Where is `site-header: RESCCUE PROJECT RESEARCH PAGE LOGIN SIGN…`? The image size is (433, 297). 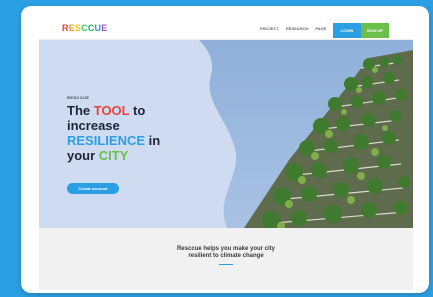
site-header: RESCCUE PROJECT RESEARCH PAGE LOGIN SIGN… is located at coordinates (226, 29).